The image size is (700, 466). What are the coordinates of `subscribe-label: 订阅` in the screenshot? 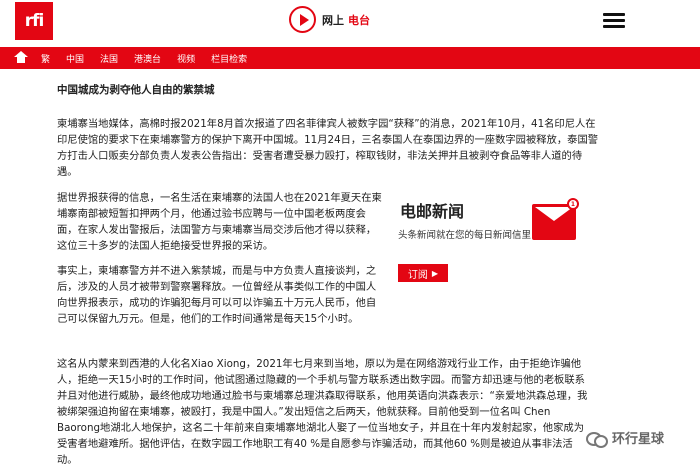 It's located at (417, 275).